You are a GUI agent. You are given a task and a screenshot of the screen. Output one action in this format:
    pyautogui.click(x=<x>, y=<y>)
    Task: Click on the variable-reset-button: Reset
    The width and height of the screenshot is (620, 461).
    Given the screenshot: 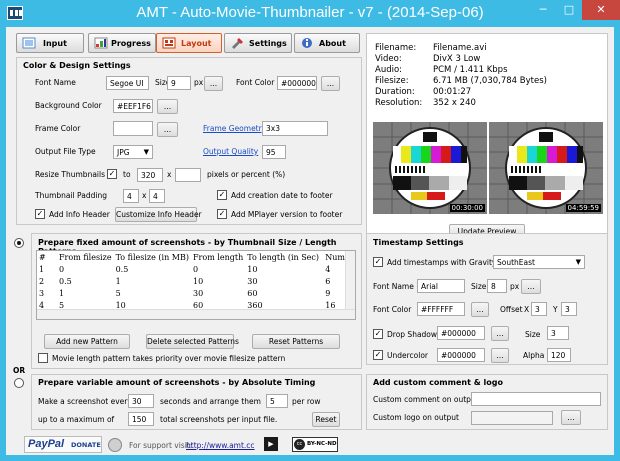 What is the action you would take?
    pyautogui.click(x=326, y=419)
    